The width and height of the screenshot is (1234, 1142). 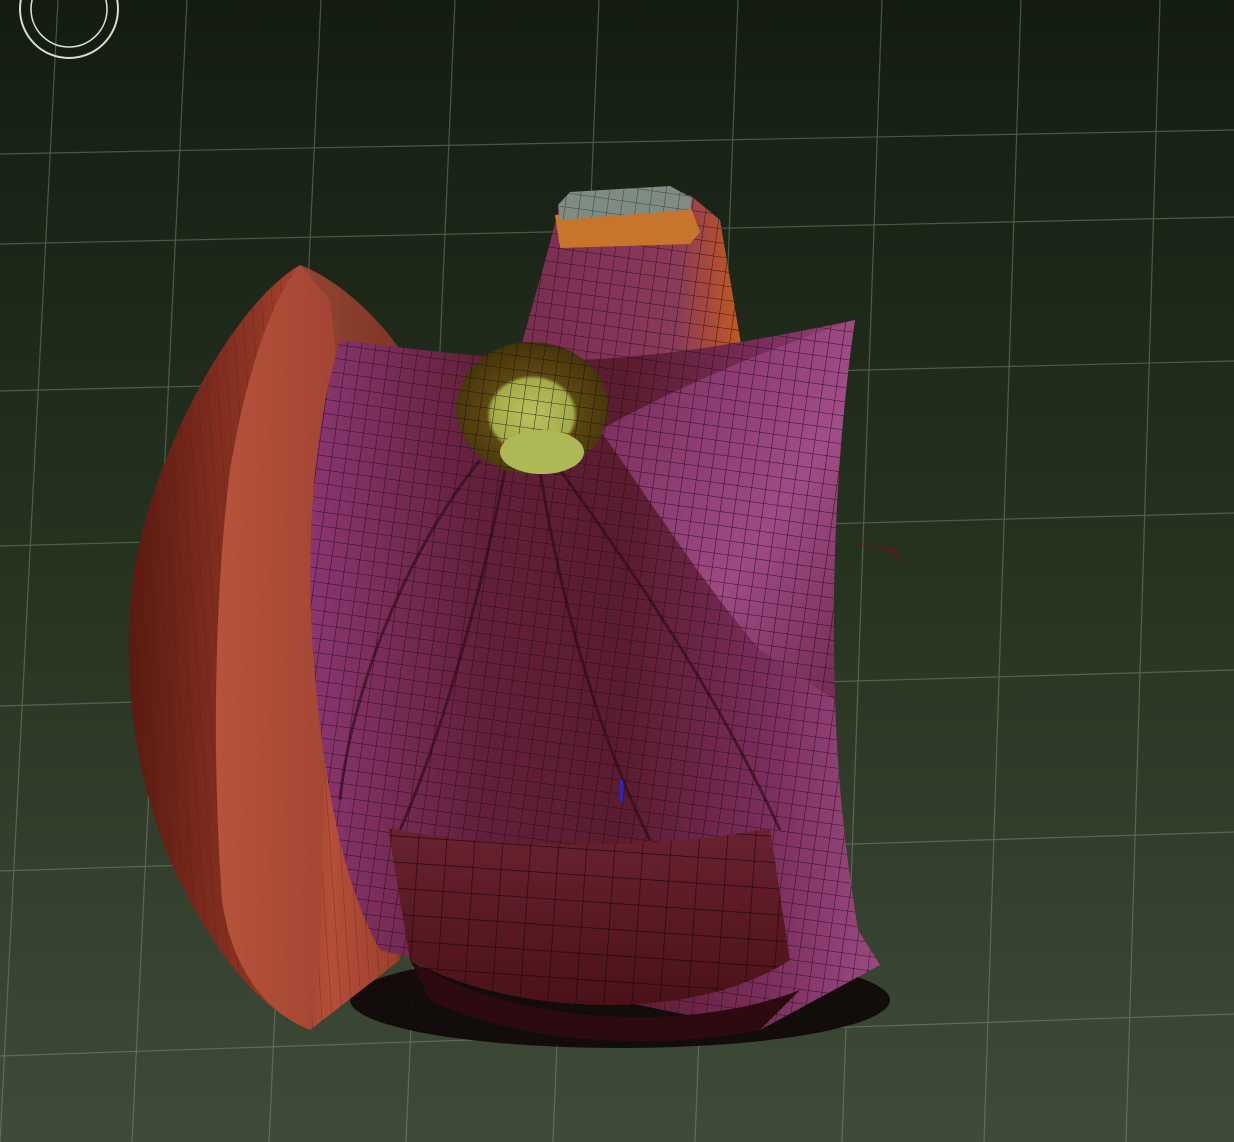 I want to click on hole-bottom, so click(x=542, y=452).